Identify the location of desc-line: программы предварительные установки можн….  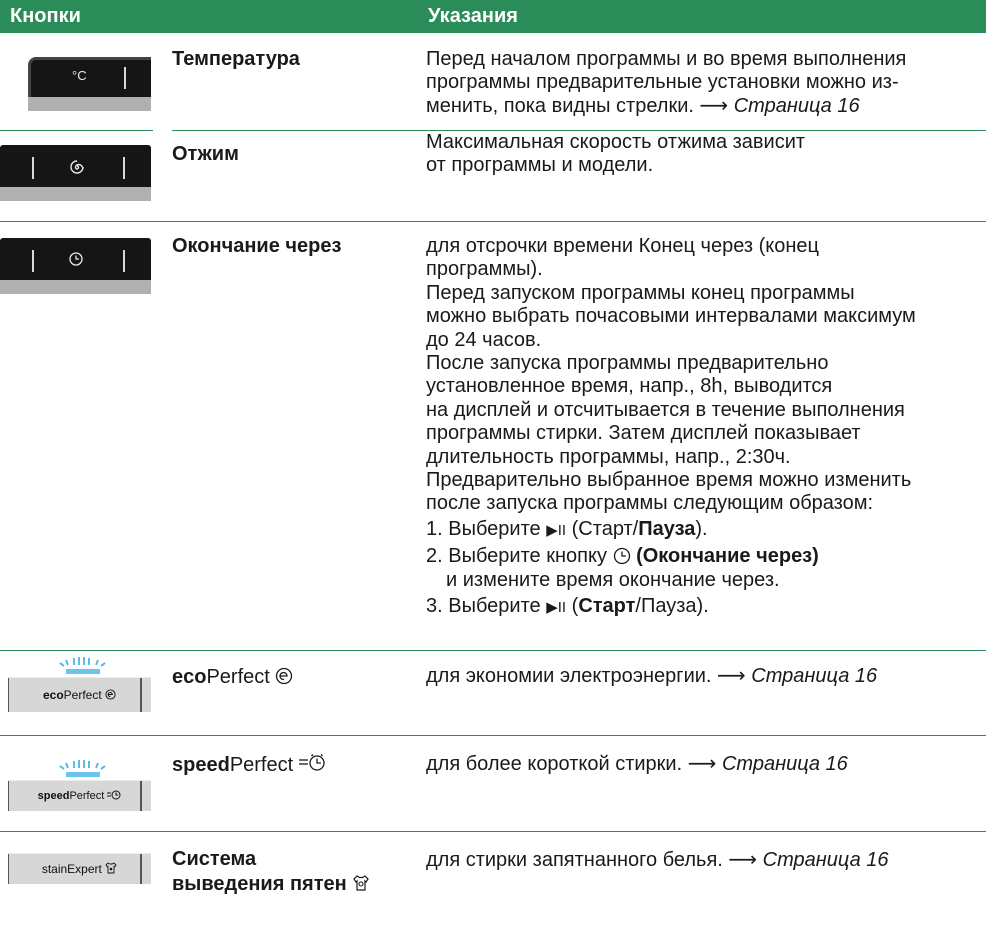
(662, 82).